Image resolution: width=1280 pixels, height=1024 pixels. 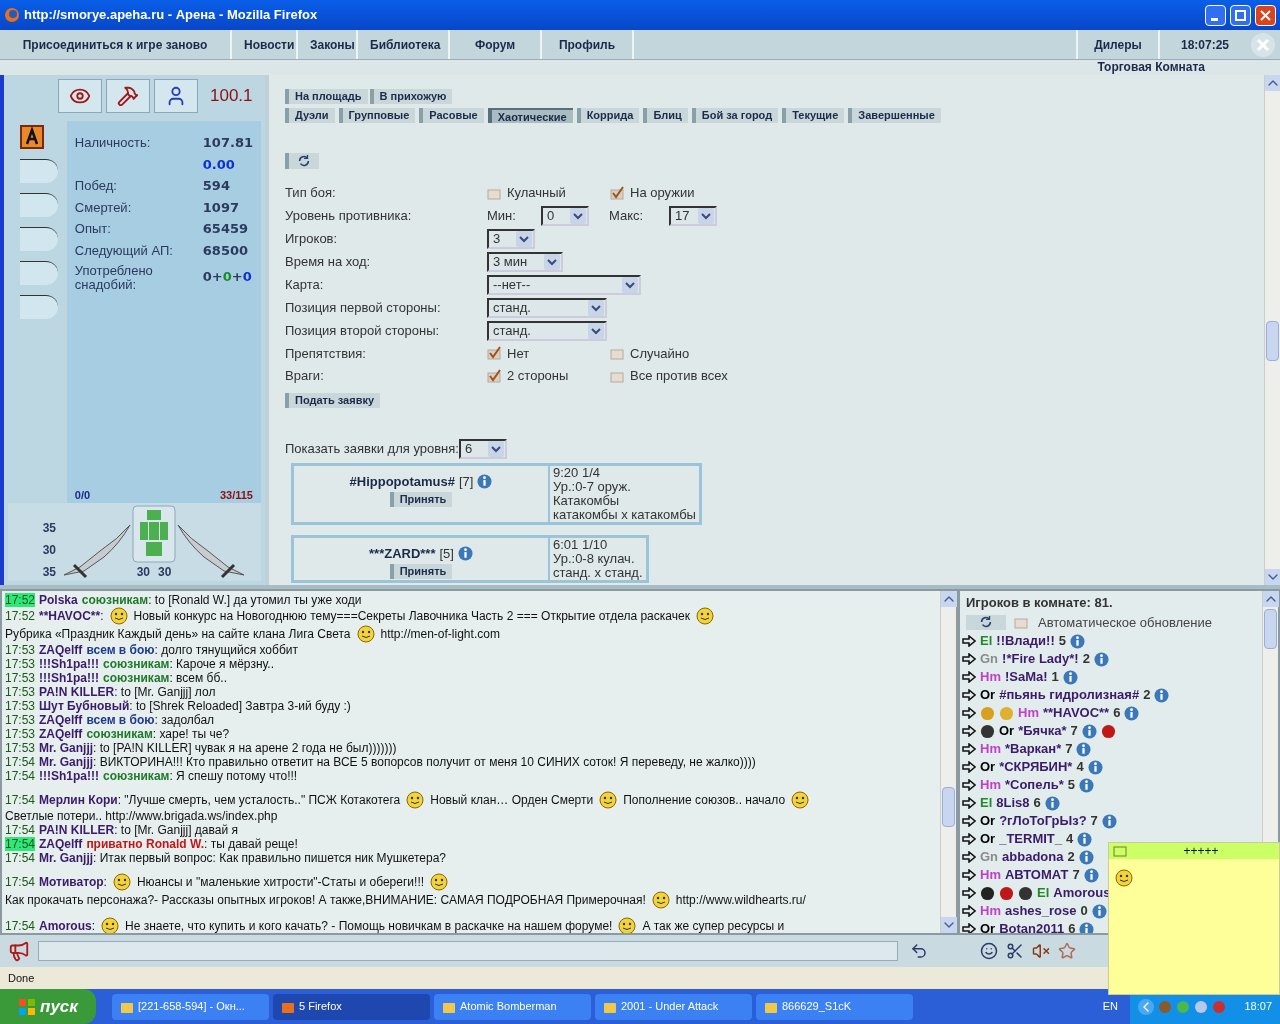 What do you see at coordinates (530, 115) in the screenshot?
I see `tab: Хаотические` at bounding box center [530, 115].